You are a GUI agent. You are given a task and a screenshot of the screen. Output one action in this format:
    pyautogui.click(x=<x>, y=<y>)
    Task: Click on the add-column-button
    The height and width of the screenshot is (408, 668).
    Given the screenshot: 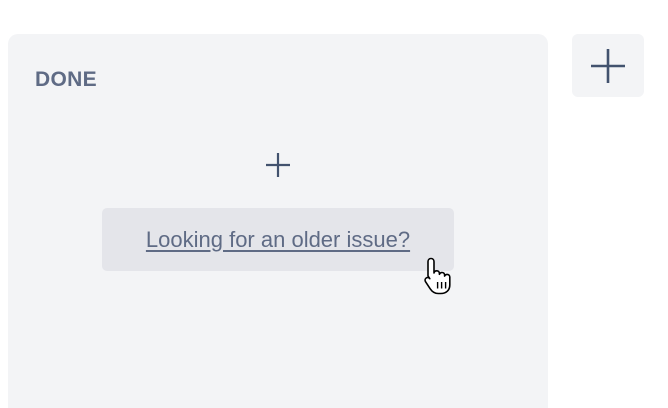 What is the action you would take?
    pyautogui.click(x=608, y=65)
    